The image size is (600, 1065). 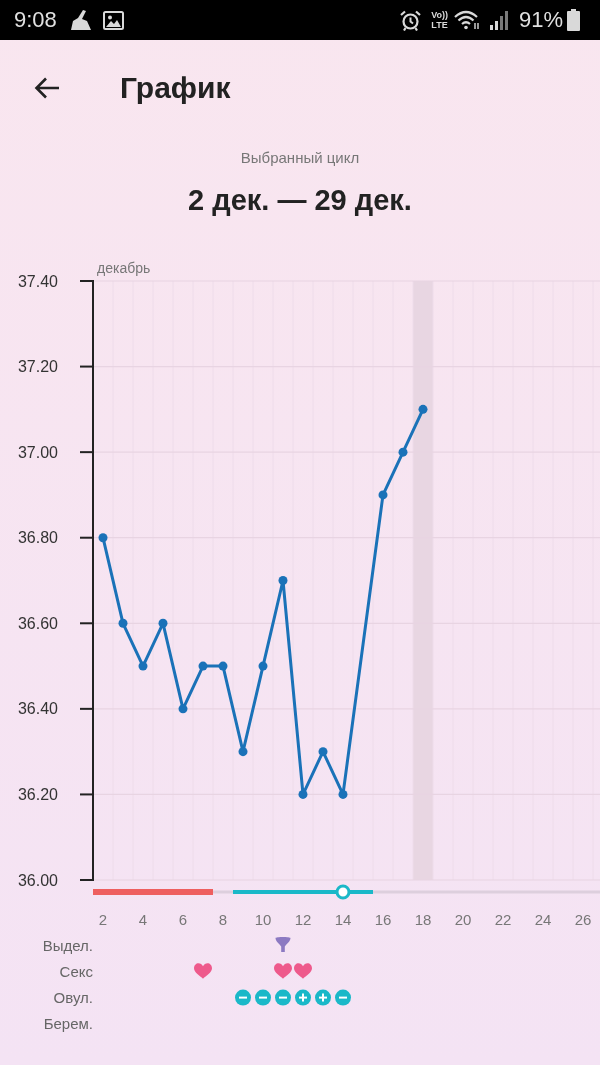 I want to click on x-tick-label: 16, so click(x=383, y=919).